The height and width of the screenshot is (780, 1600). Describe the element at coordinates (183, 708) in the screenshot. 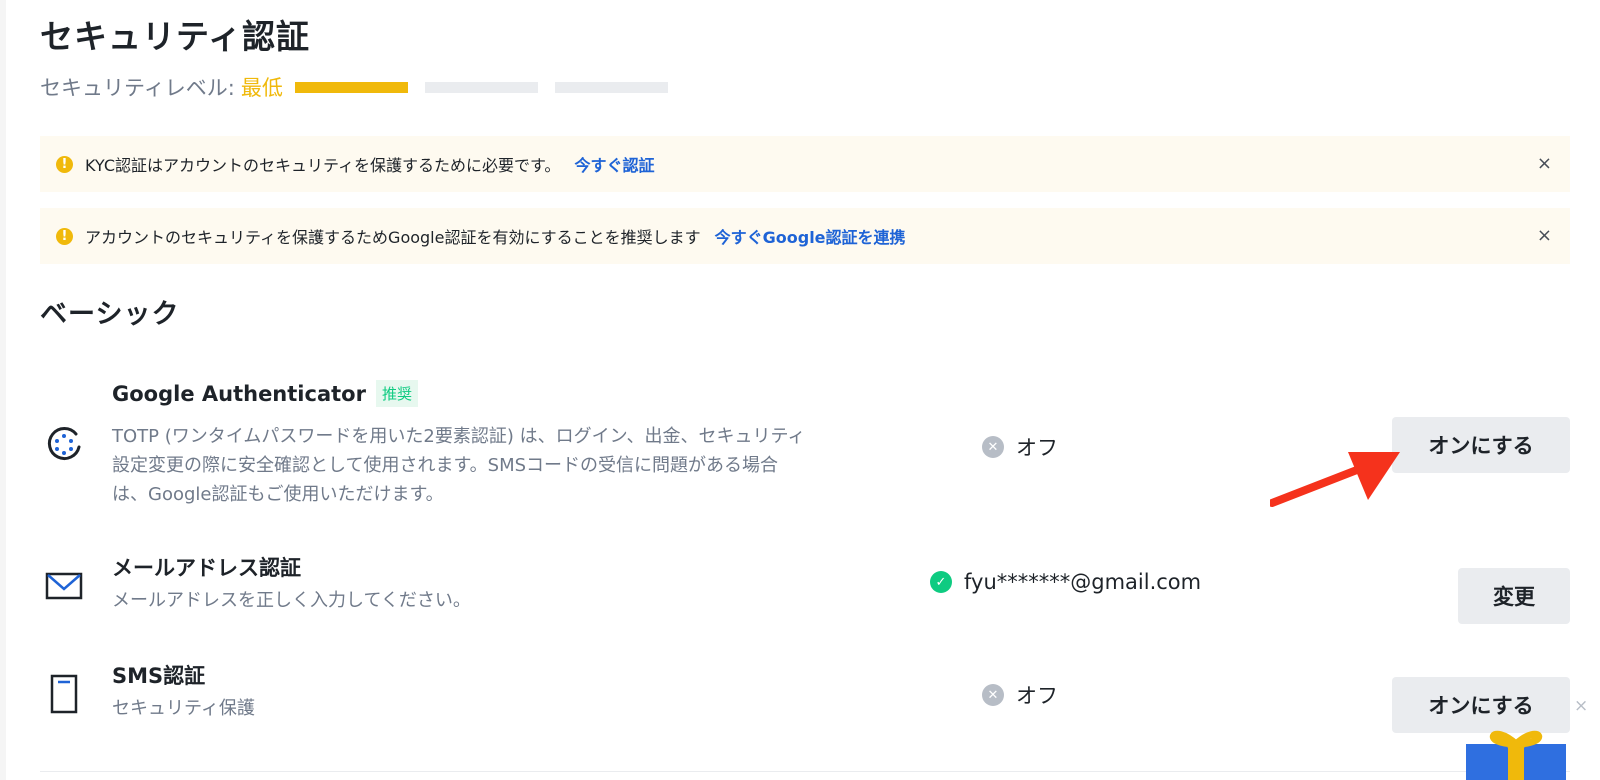

I see `method-description: セキュリティ保護` at that location.